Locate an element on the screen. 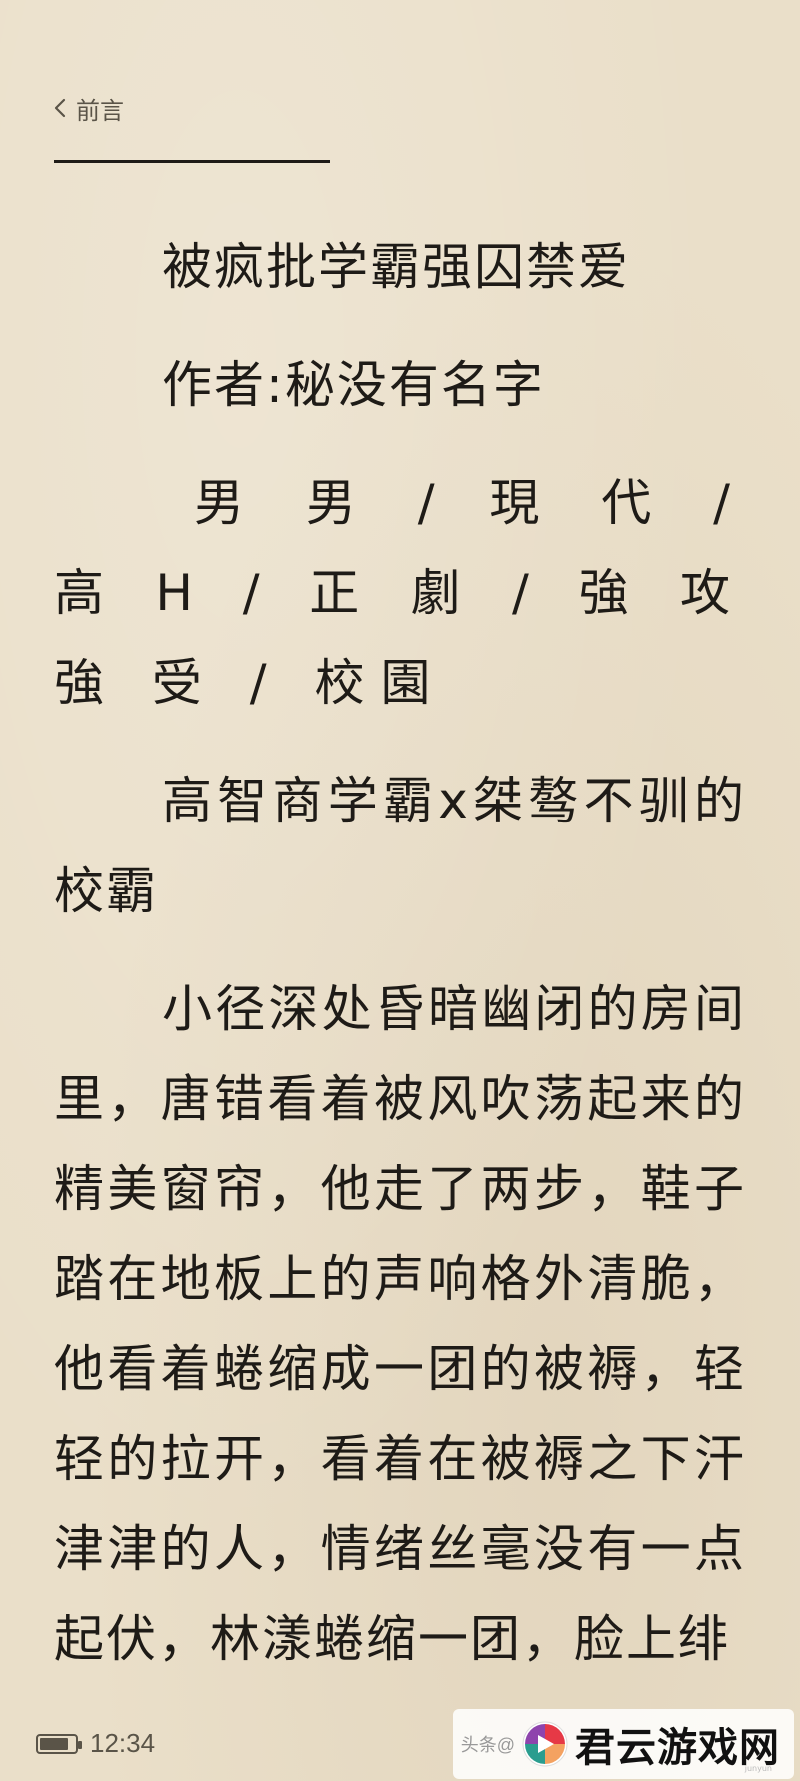 The image size is (800, 1781). brand-logo-icon is located at coordinates (545, 1744).